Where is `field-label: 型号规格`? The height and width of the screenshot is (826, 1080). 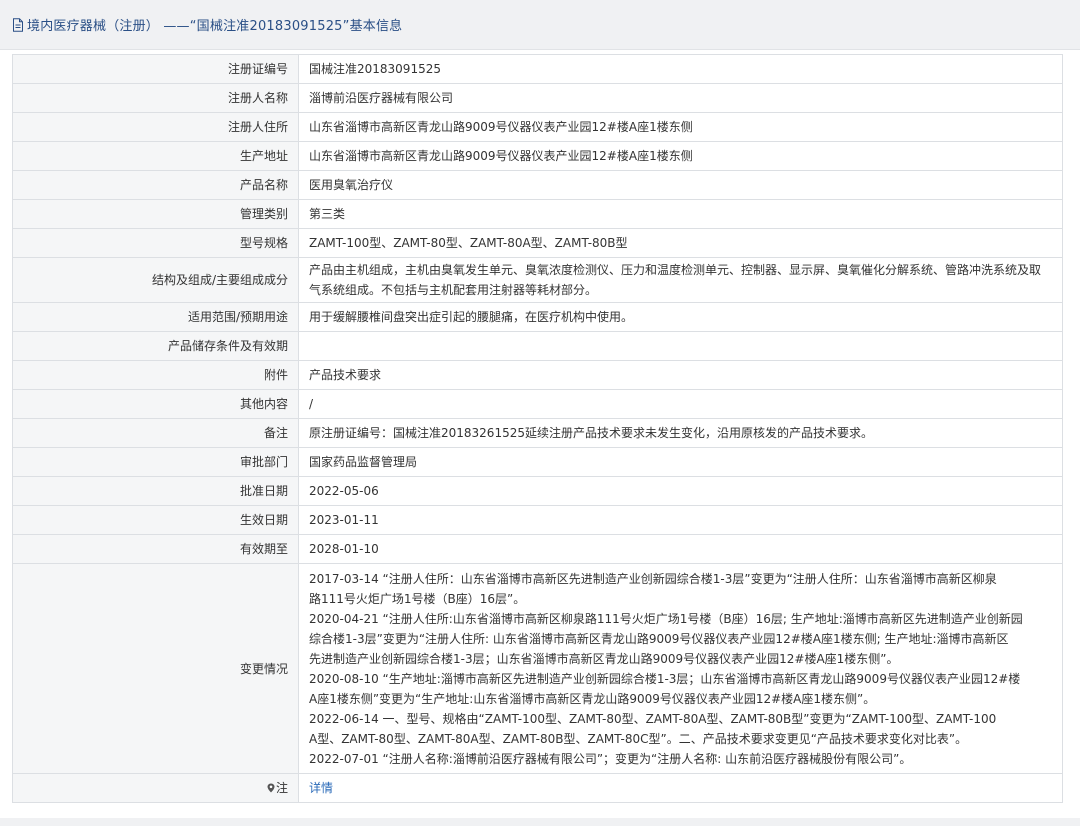
field-label: 型号规格 is located at coordinates (155, 243).